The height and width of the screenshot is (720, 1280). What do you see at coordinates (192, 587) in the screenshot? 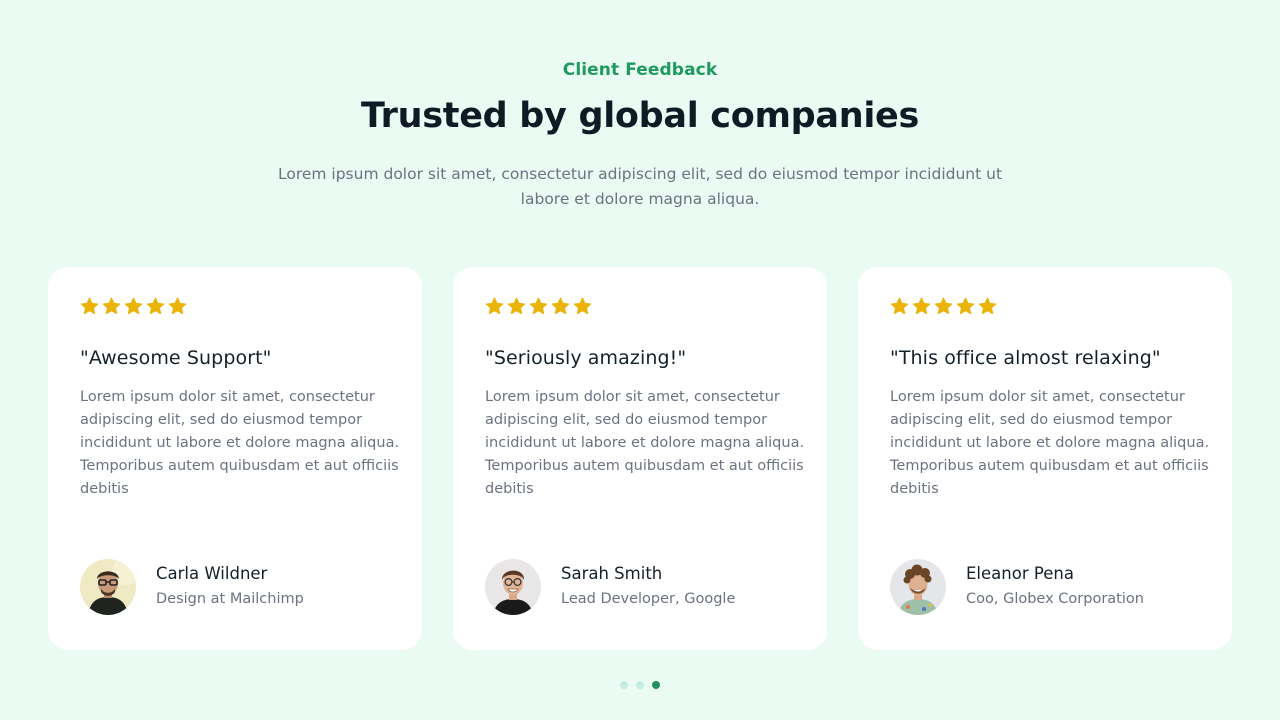
I see `testimonial-author: Carla Wildner Design at Mailchimp` at bounding box center [192, 587].